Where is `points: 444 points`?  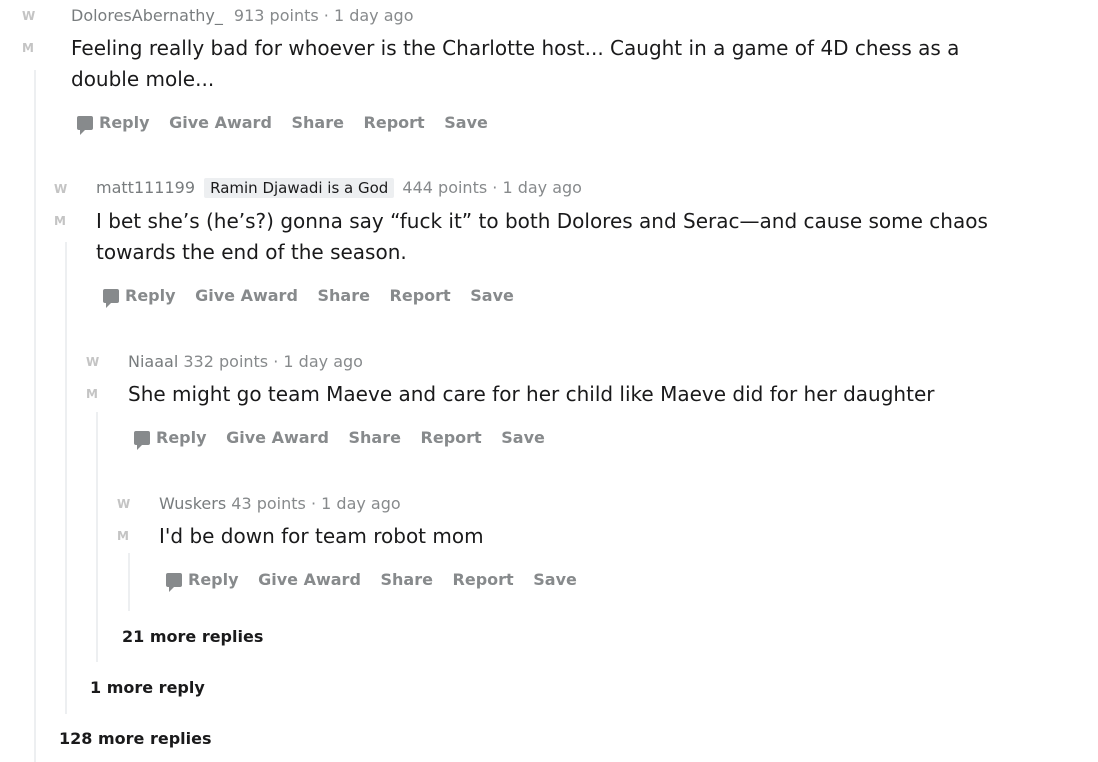
points: 444 points is located at coordinates (445, 187).